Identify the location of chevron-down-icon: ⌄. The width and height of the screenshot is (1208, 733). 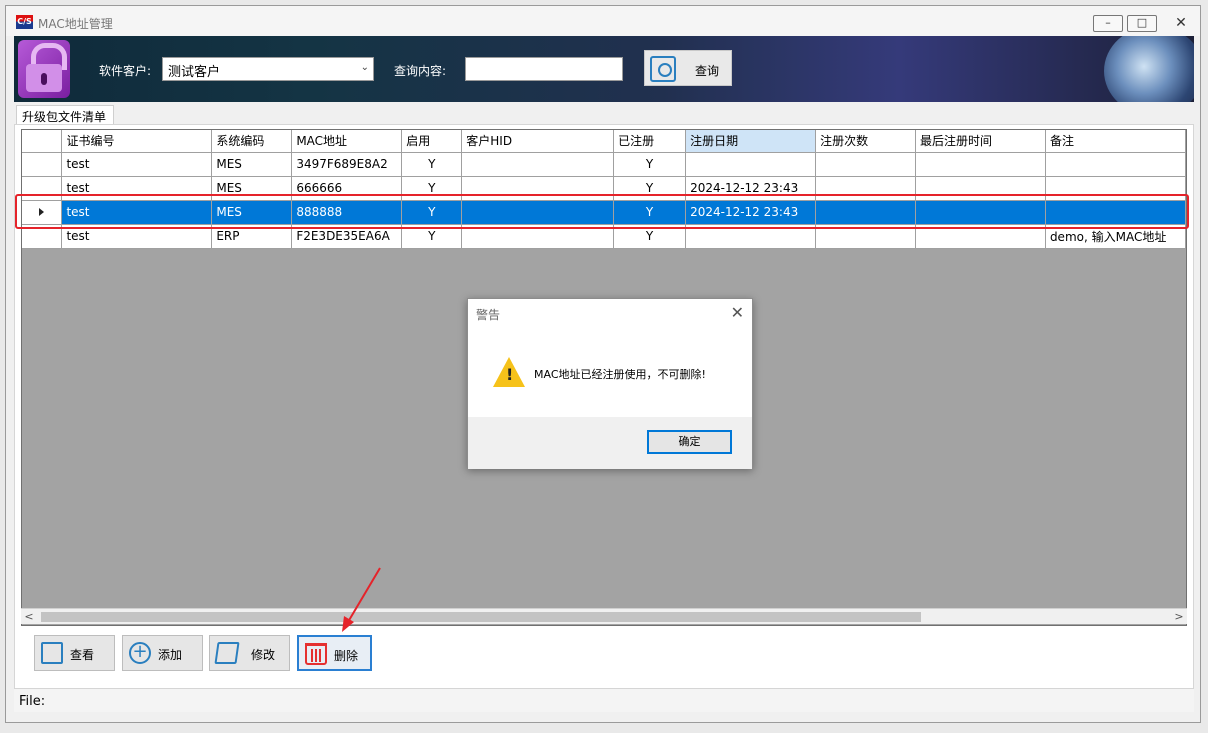
(365, 67).